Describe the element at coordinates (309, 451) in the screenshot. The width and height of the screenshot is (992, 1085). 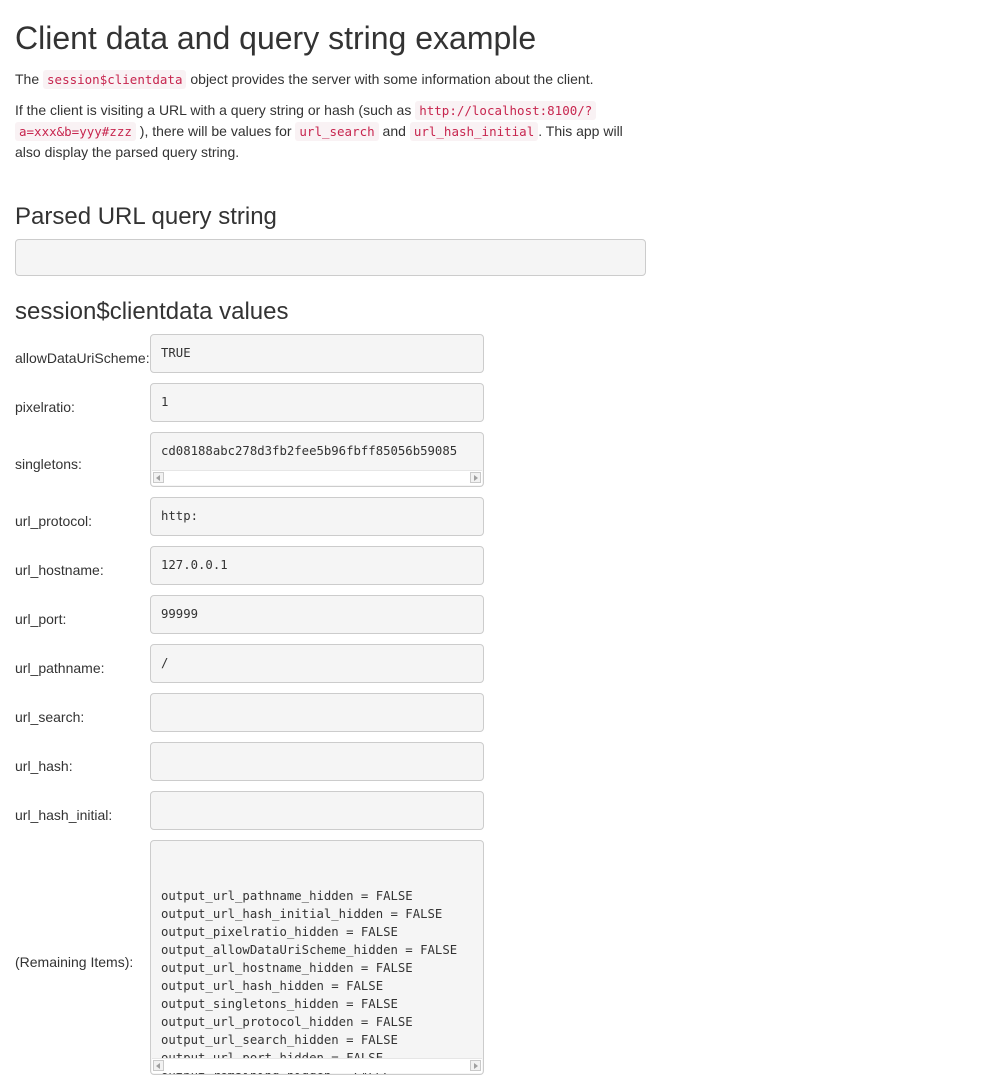
I see `singletons-text: cd08188abc278d3fb2fee5b96fbff85056b59085` at that location.